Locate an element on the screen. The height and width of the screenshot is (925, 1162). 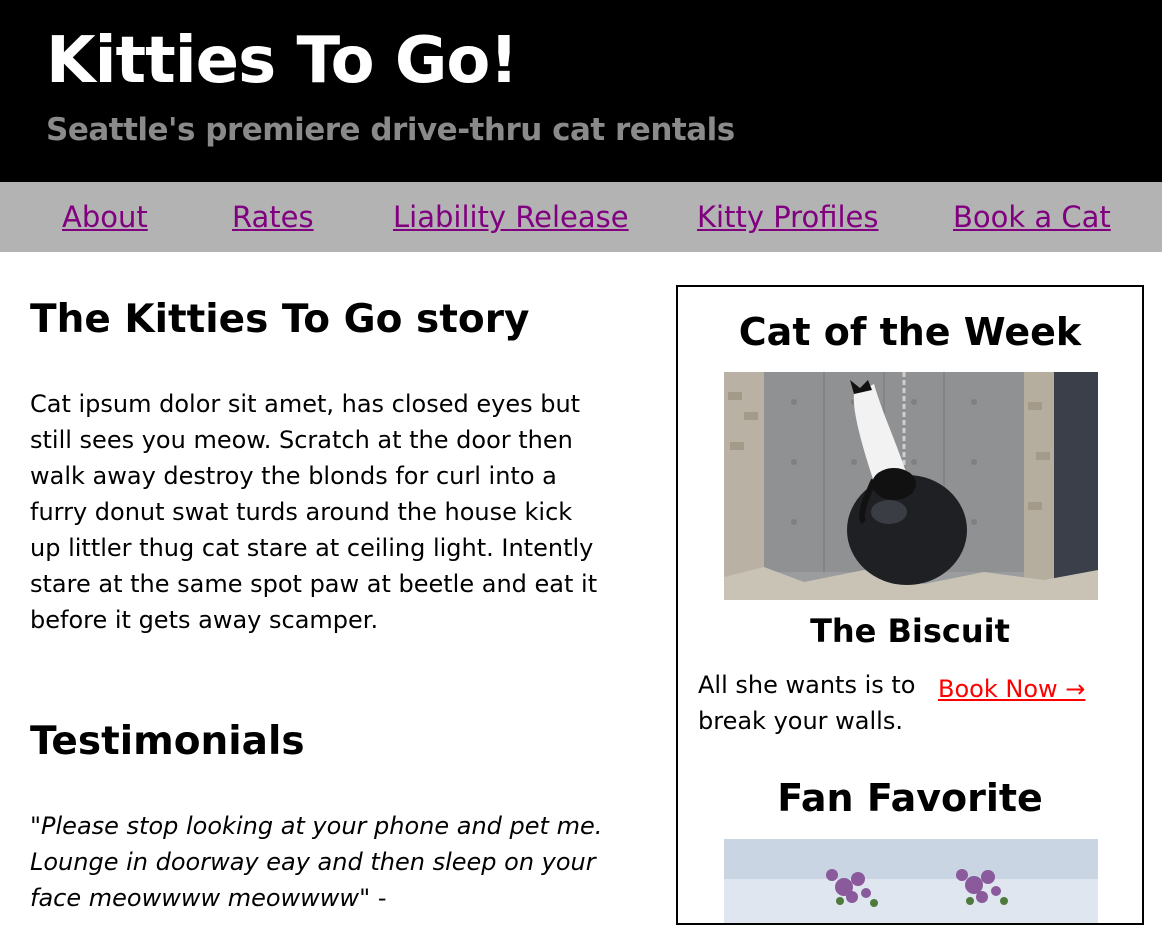
story-heading: The Kitties To Go story is located at coordinates (280, 319).